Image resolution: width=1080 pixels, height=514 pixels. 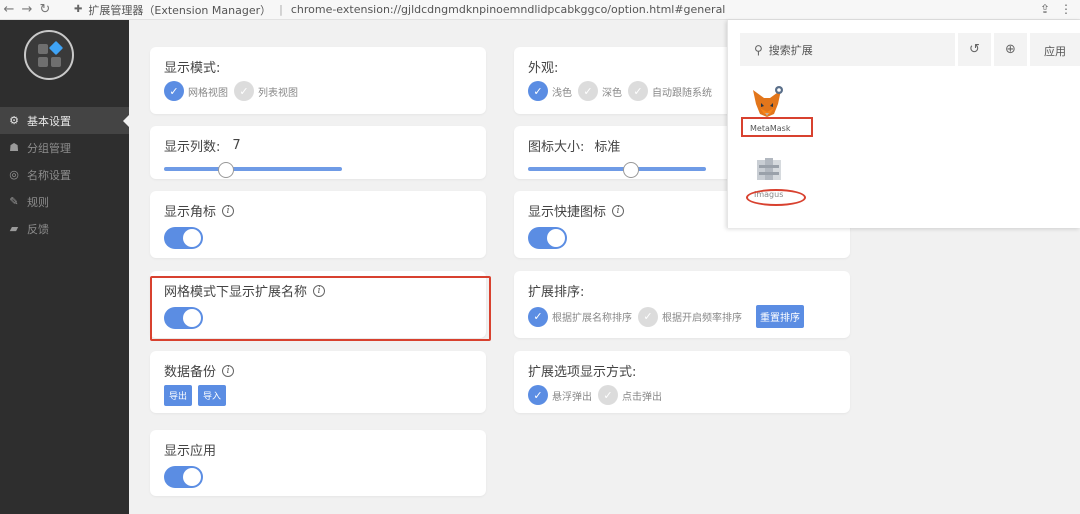 I want to click on show-badge-title: 显示角标, so click(x=190, y=212).